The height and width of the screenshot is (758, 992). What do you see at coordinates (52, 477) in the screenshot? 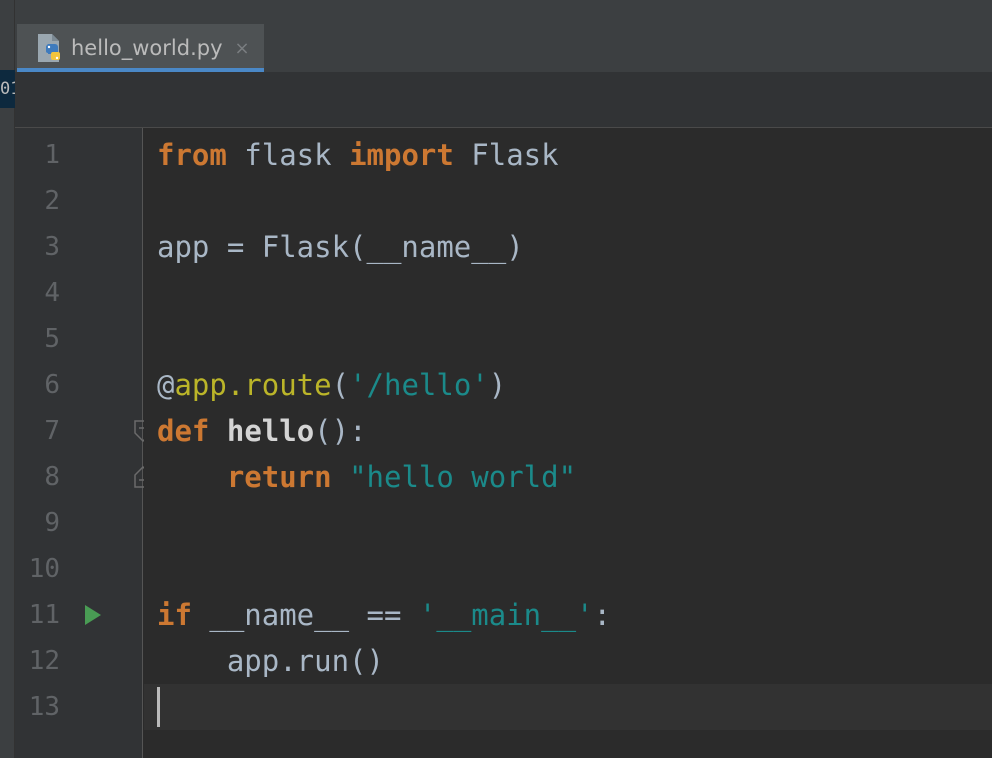
I see `line-number: 8` at bounding box center [52, 477].